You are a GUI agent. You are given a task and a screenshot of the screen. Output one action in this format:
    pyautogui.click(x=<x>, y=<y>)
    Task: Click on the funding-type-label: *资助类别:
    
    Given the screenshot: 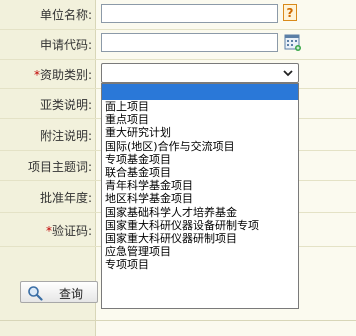 What is the action you would take?
    pyautogui.click(x=46, y=74)
    